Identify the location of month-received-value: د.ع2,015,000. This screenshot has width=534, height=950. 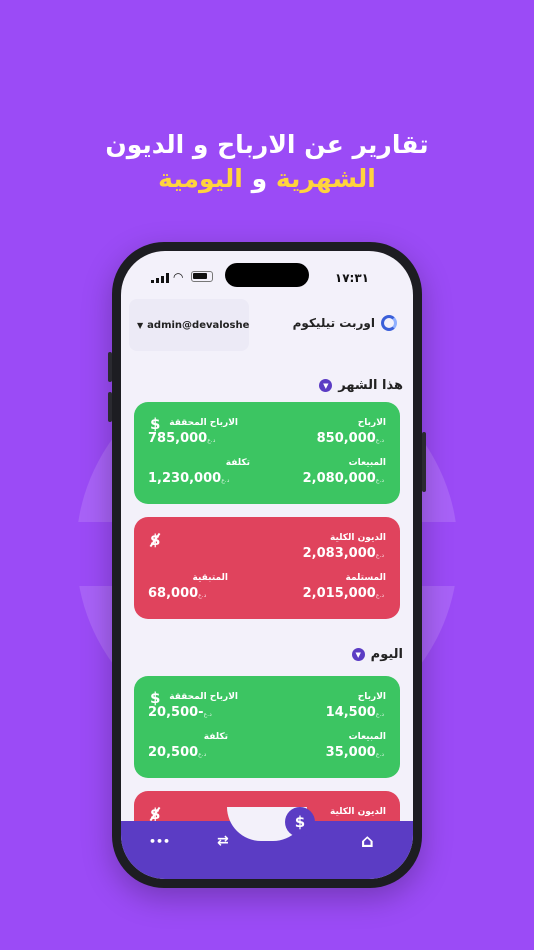
(344, 593).